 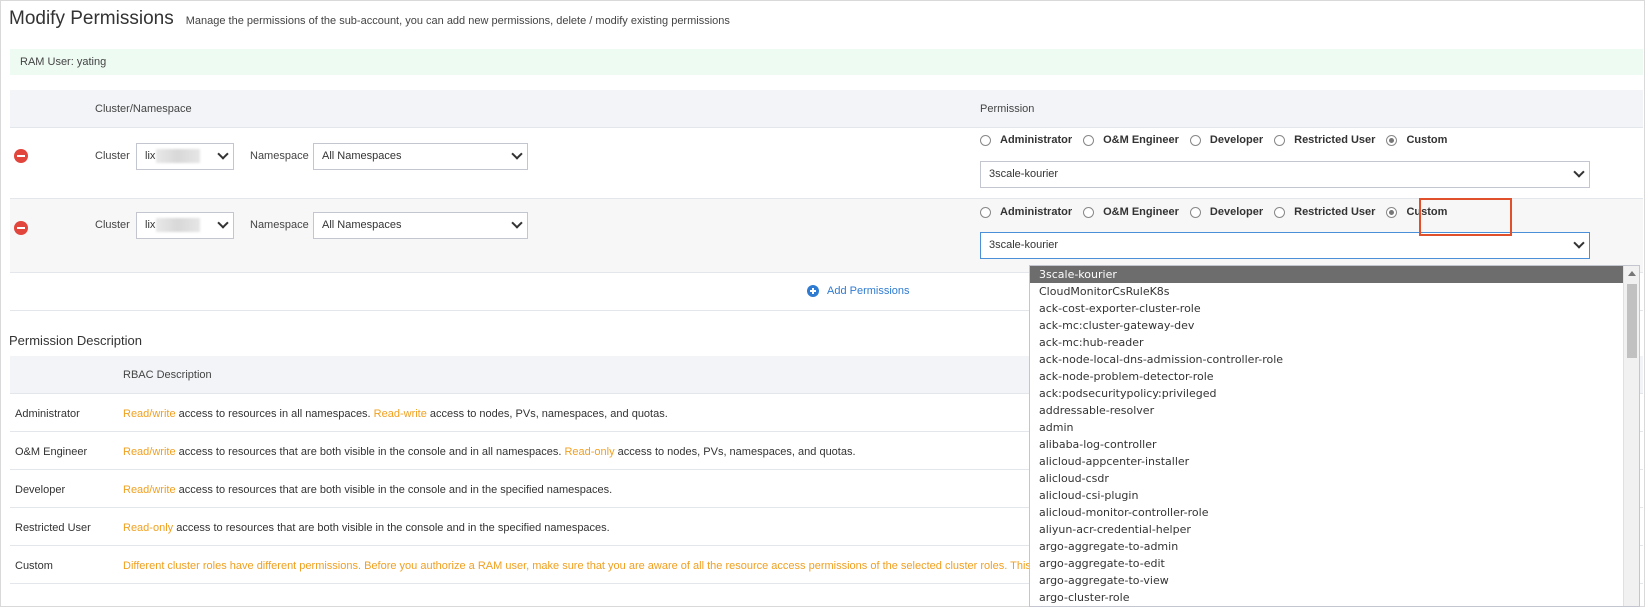 I want to click on dropdown-option: alicloud-appcenter-installer, so click(x=1334, y=461).